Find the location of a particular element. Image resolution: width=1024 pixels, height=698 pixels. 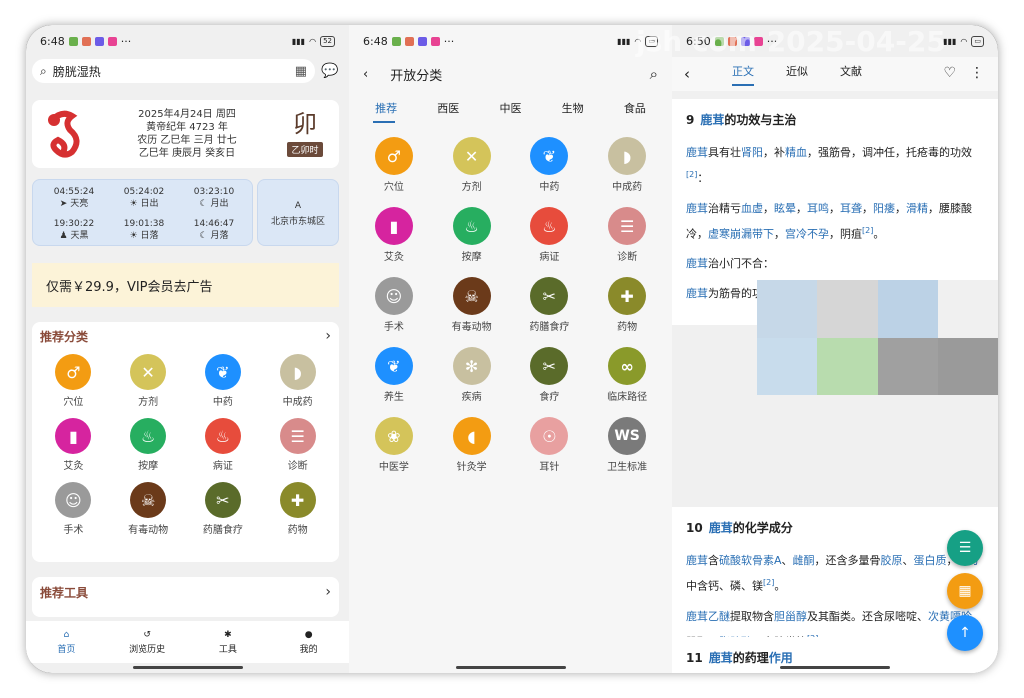

category-item: ✻ 疾病 is located at coordinates (472, 375).